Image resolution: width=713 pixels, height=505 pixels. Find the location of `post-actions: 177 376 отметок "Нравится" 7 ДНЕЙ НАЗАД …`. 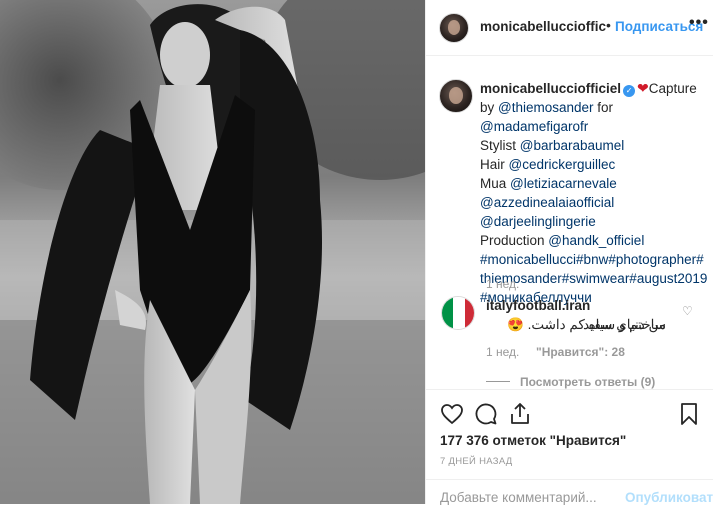

post-actions: 177 376 отметок "Нравится" 7 ДНЕЙ НАЗАД … is located at coordinates (569, 447).